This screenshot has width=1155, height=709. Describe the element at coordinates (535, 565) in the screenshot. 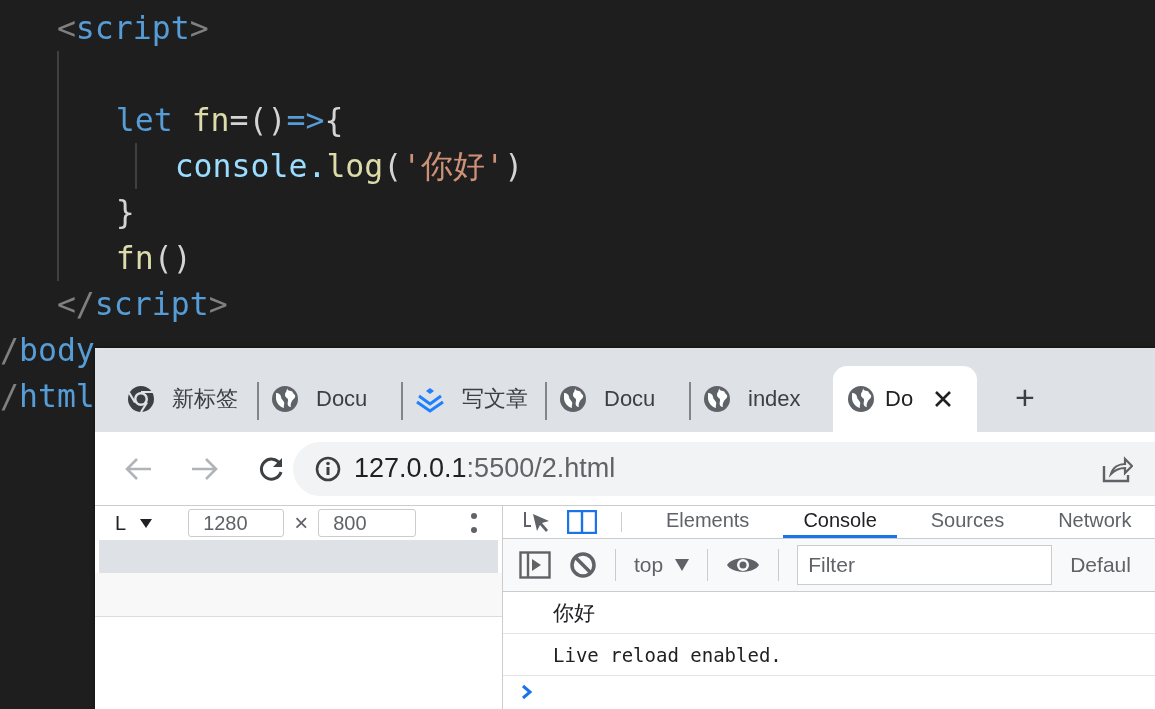

I see `sidebar-icon` at that location.